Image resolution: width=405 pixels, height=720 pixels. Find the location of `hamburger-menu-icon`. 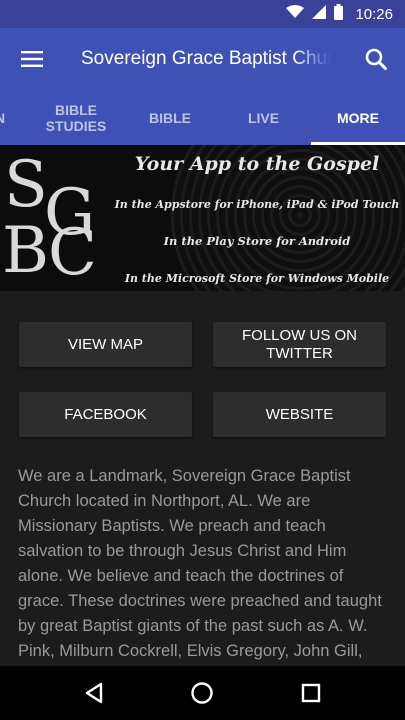

hamburger-menu-icon is located at coordinates (32, 59).